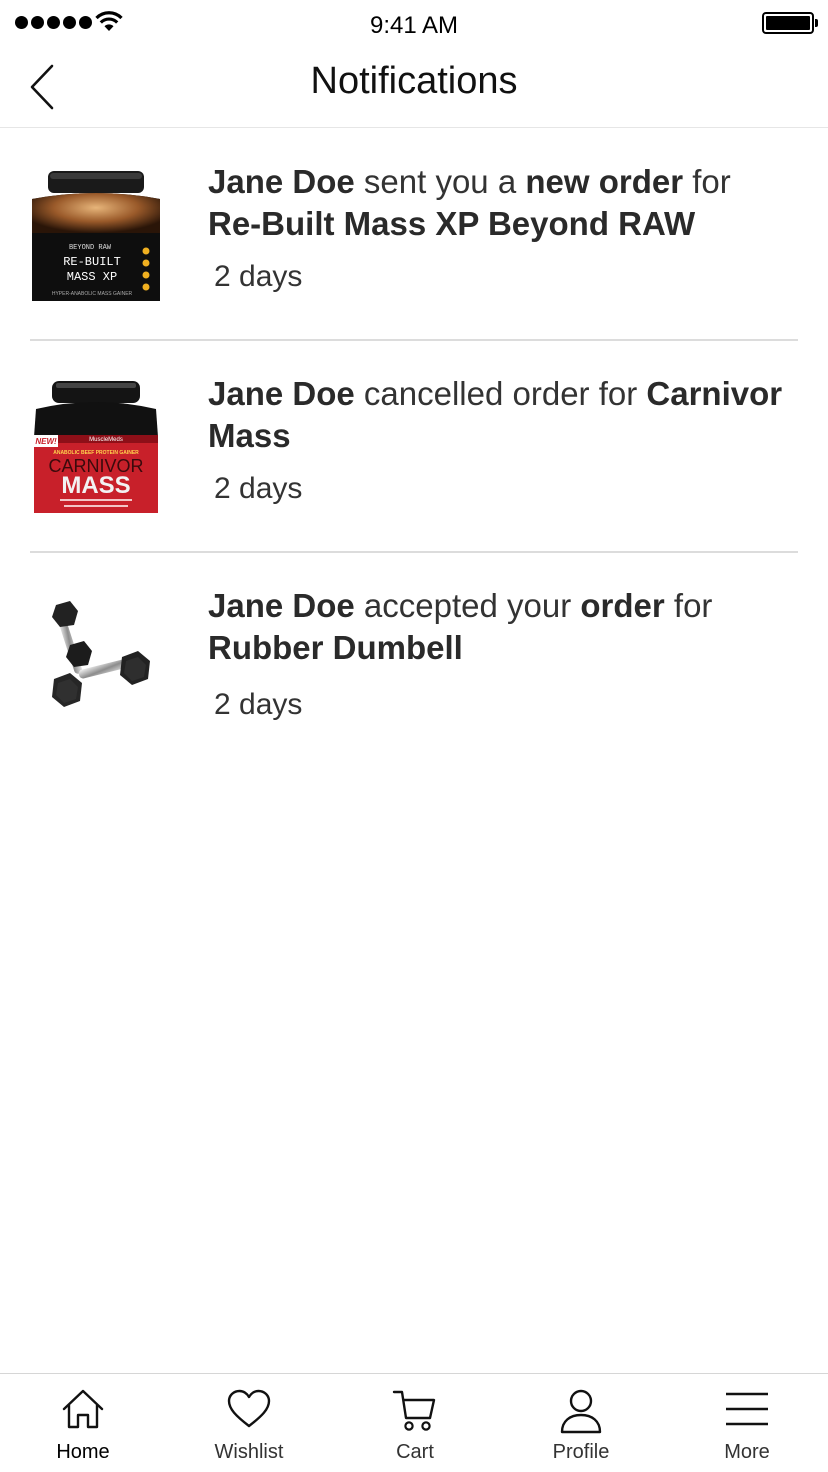 Image resolution: width=828 pixels, height=1472 pixels. What do you see at coordinates (622, 605) in the screenshot?
I see `notification-emphasis: order` at bounding box center [622, 605].